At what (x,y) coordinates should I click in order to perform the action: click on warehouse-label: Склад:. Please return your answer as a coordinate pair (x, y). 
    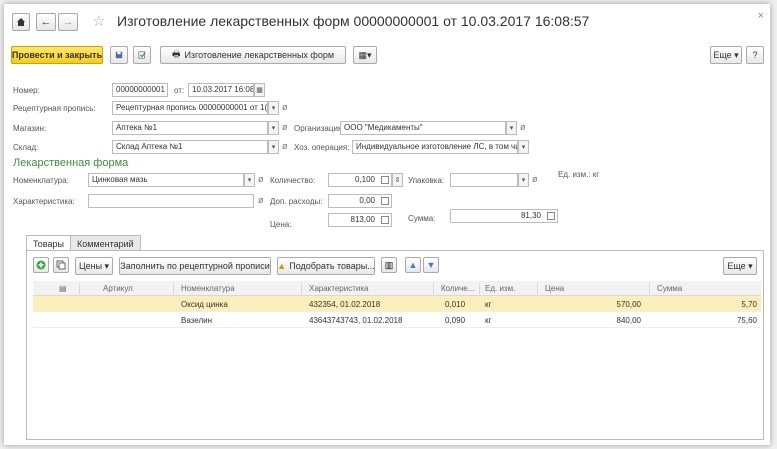
    Looking at the image, I should click on (26, 147).